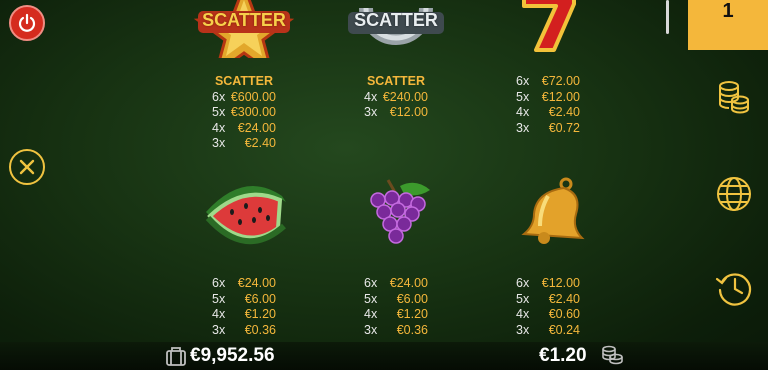  Describe the element at coordinates (563, 356) in the screenshot. I see `bet-value: €1.20` at that location.